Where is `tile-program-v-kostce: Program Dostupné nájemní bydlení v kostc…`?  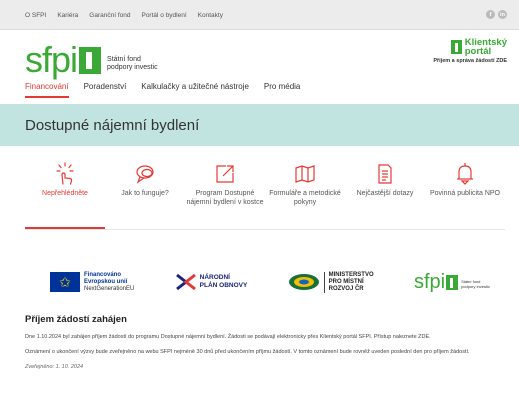 tile-program-v-kostce: Program Dostupné nájemní bydlení v kostc… is located at coordinates (225, 194).